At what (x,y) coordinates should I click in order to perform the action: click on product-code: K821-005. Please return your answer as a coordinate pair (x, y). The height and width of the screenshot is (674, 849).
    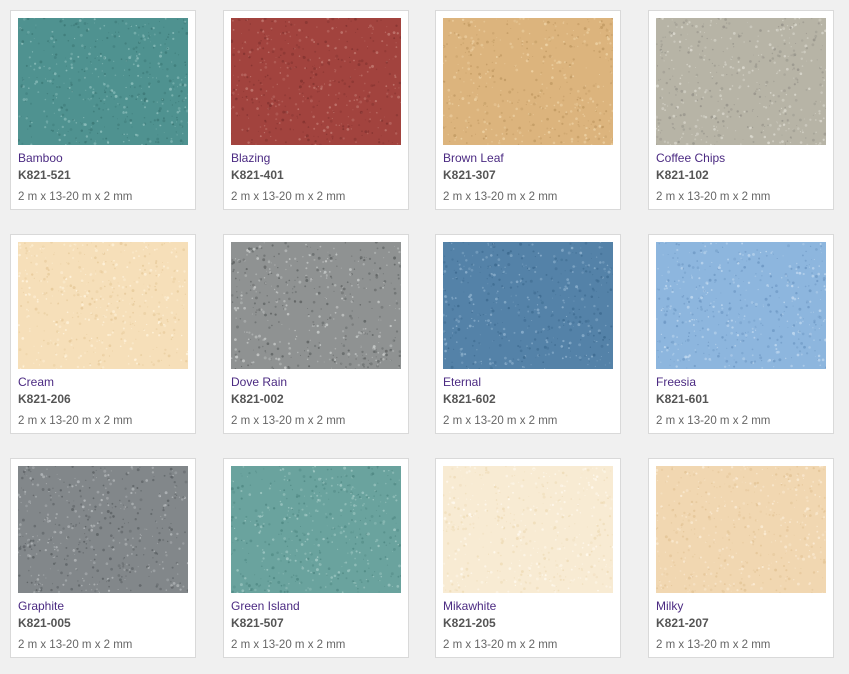
    Looking at the image, I should click on (44, 623).